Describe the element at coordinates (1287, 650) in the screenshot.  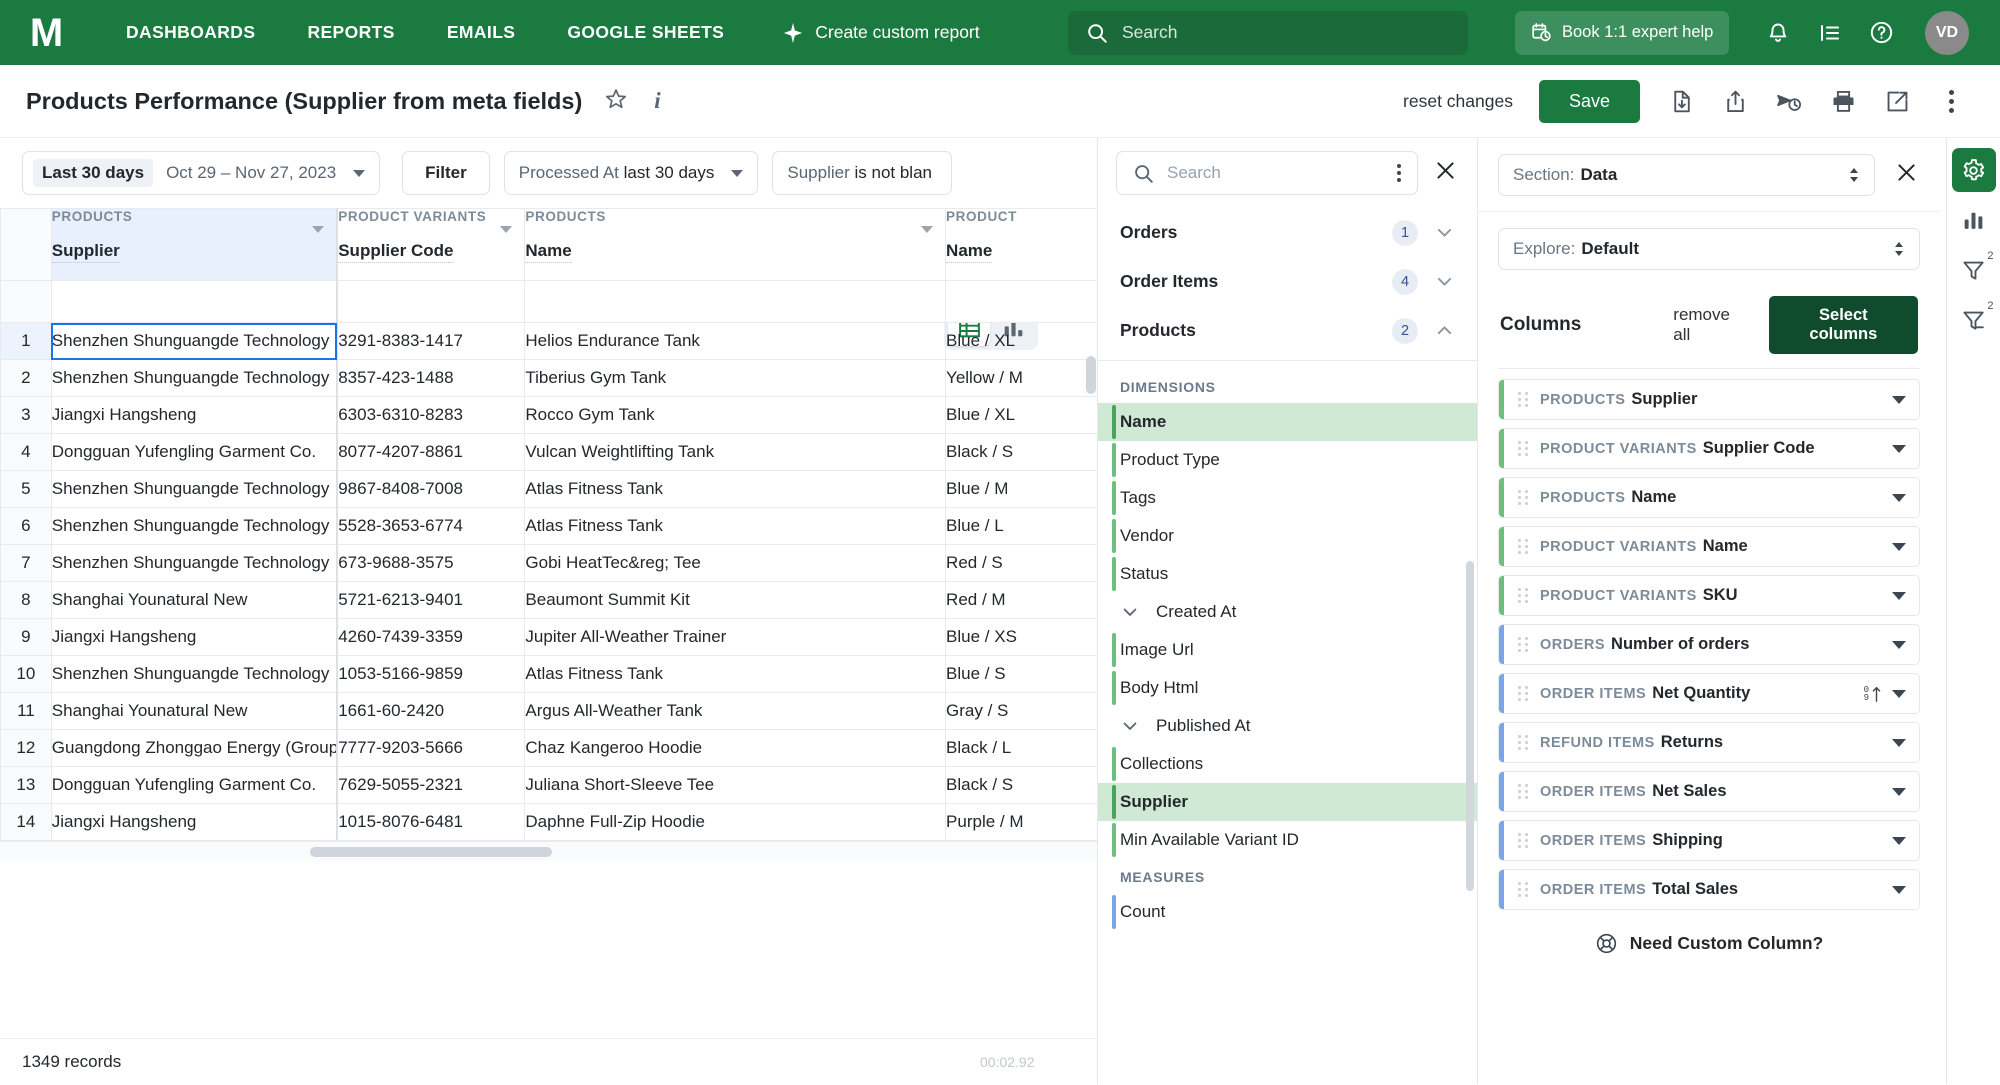
I see `field-item-image-url: Image Url` at that location.